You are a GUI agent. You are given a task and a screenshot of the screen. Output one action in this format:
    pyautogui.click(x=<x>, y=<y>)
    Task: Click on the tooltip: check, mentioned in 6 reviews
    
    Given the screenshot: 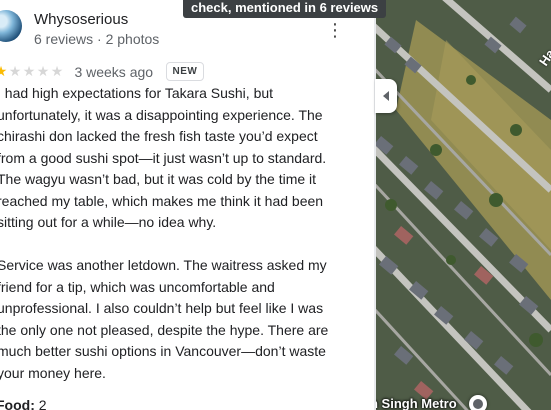 What is the action you would take?
    pyautogui.click(x=285, y=9)
    